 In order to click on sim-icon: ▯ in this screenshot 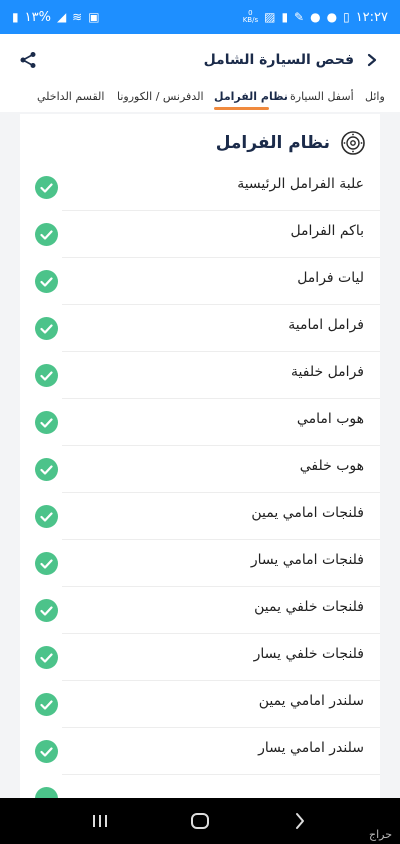, I will do `click(346, 17)`.